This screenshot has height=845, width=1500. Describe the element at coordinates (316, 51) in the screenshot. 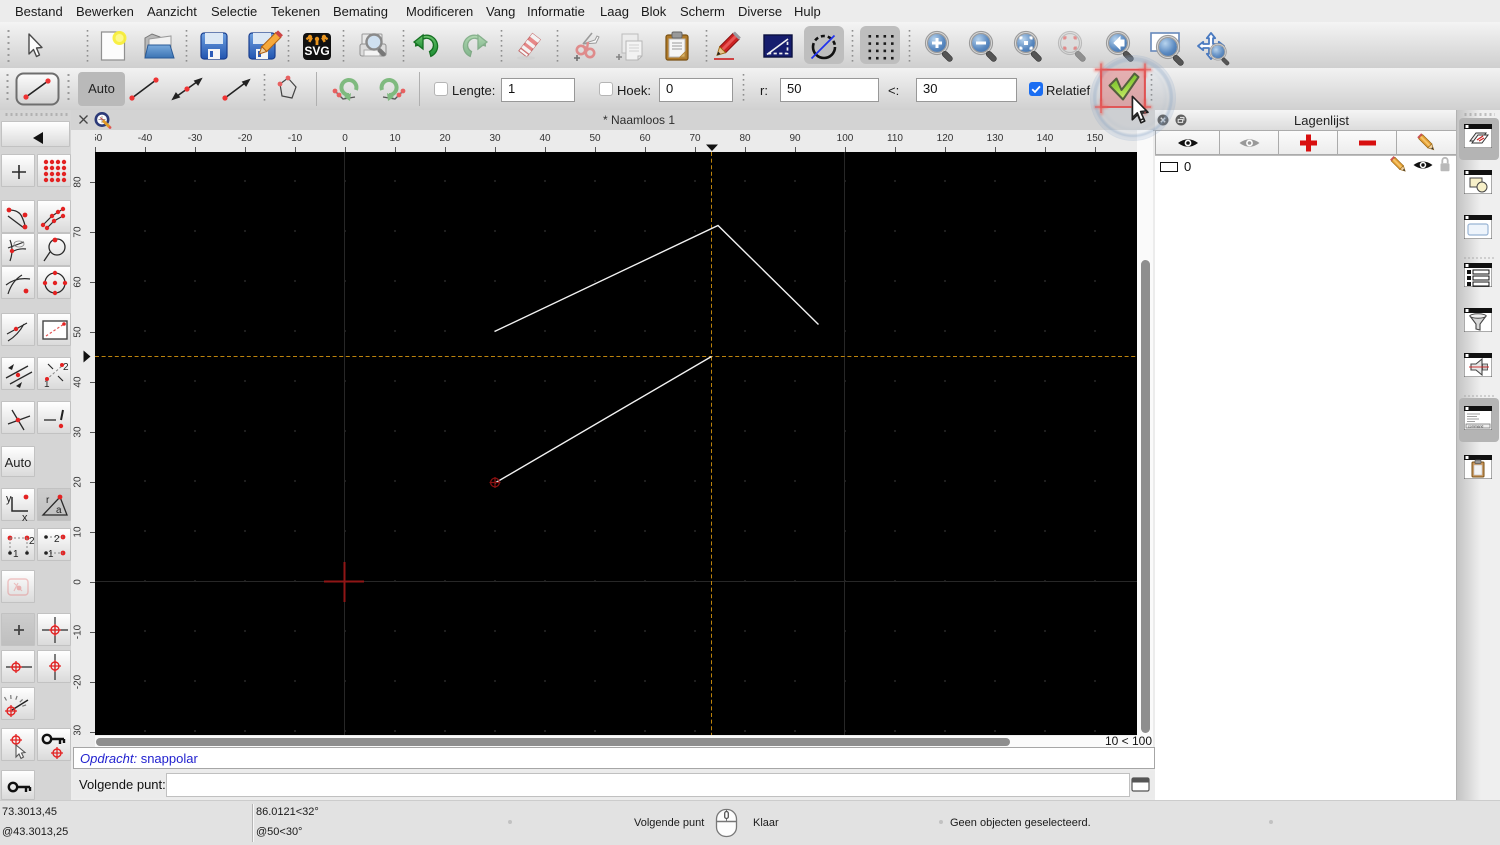

I see `svg-text: SVG` at that location.